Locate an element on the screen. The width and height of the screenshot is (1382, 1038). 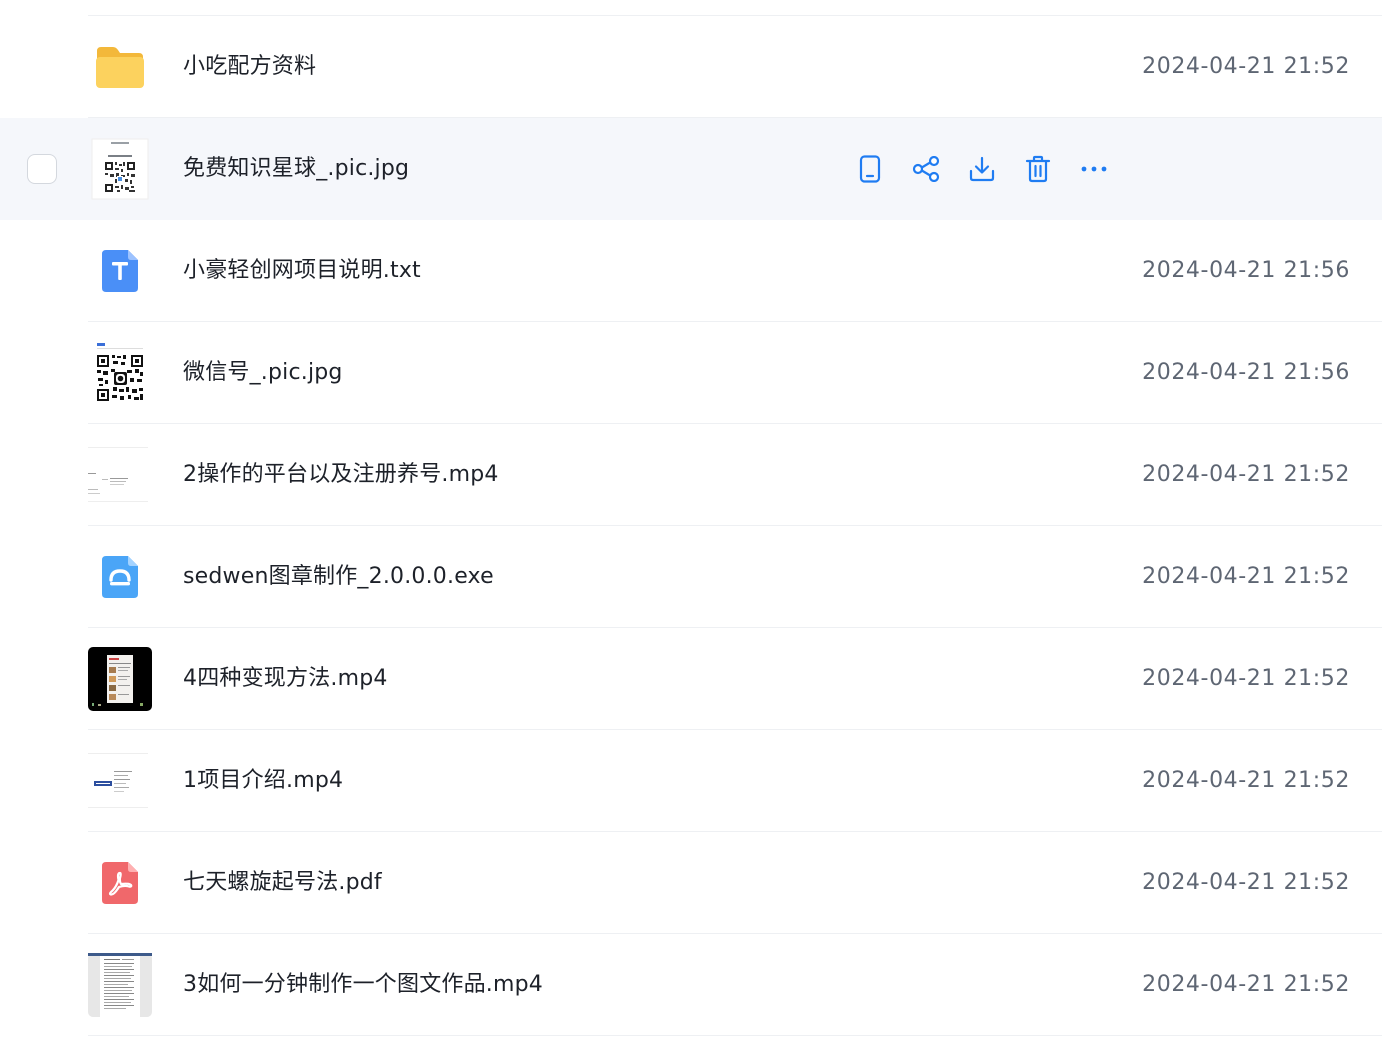
exe-file-icon is located at coordinates (120, 577).